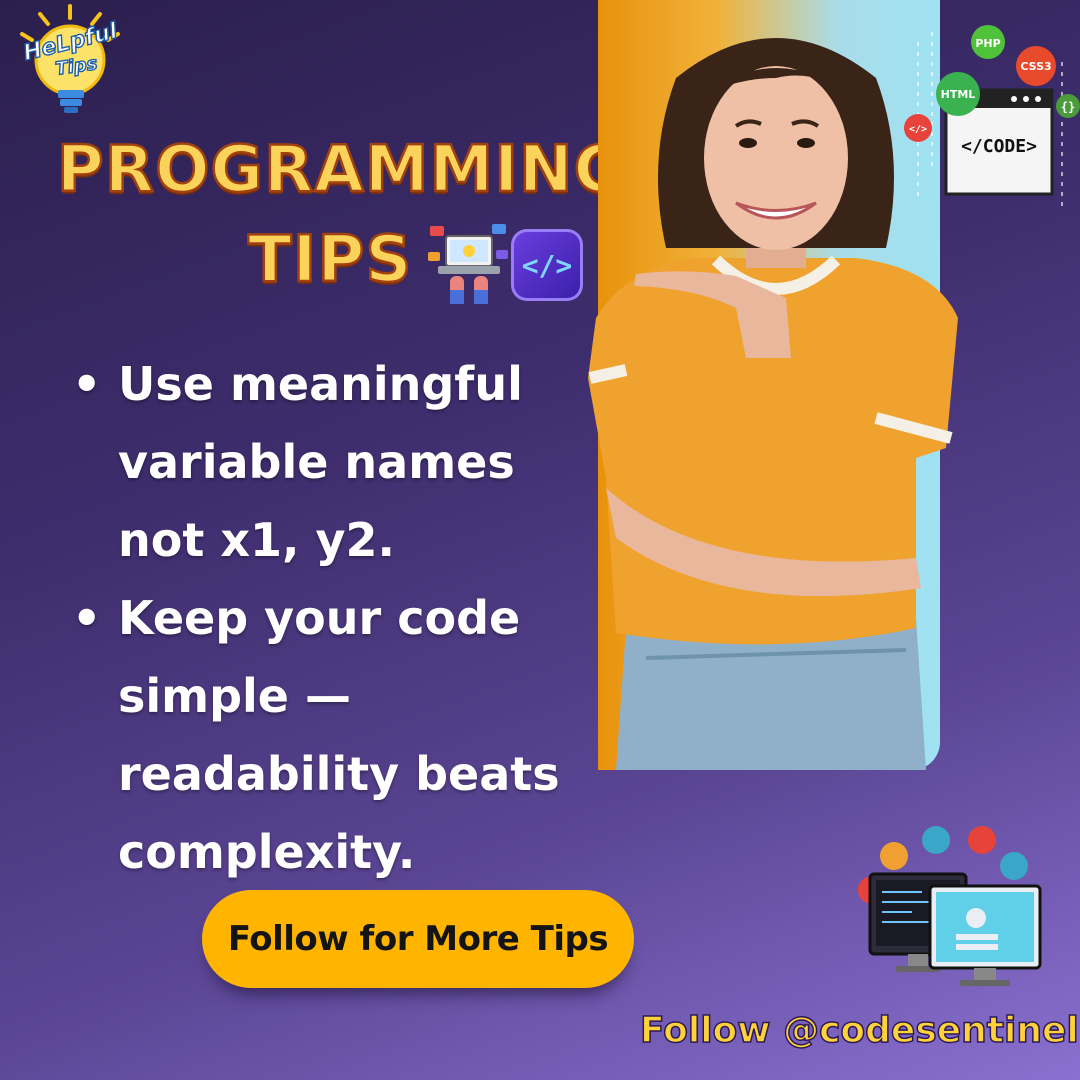 The height and width of the screenshot is (1080, 1080). I want to click on tag-label: </>, so click(918, 129).